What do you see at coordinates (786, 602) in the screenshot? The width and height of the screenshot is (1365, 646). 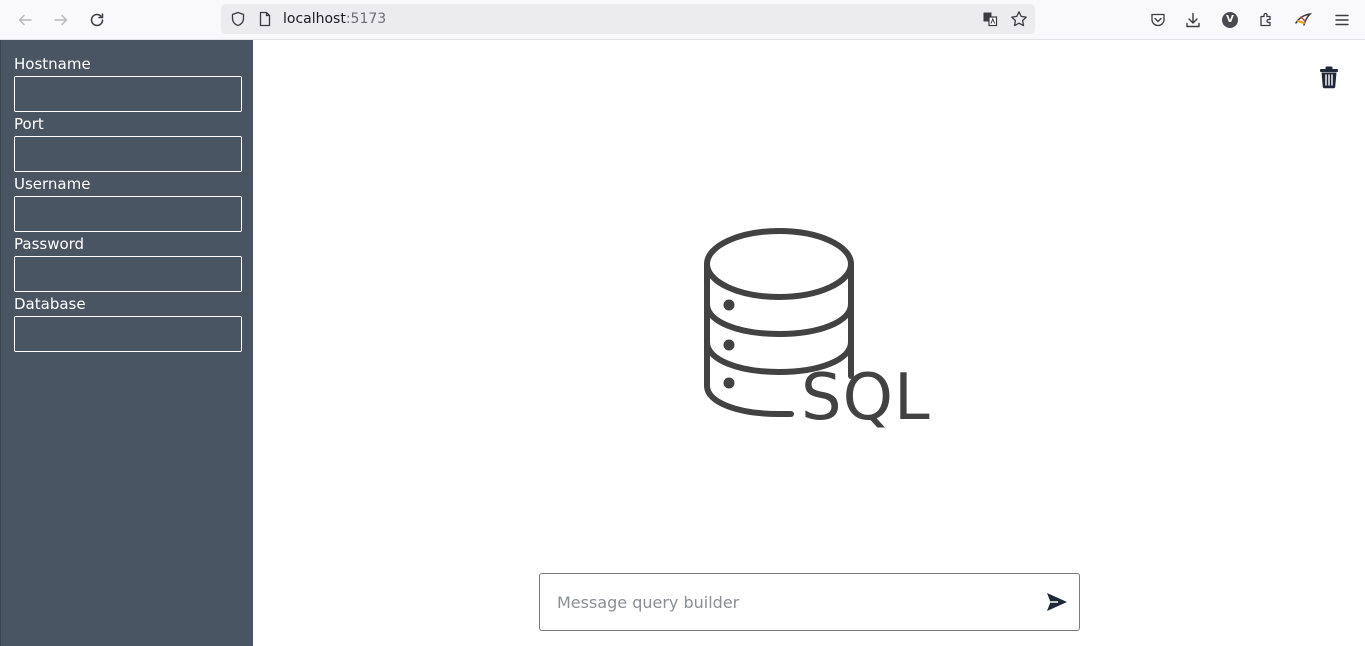 I see `message-input` at bounding box center [786, 602].